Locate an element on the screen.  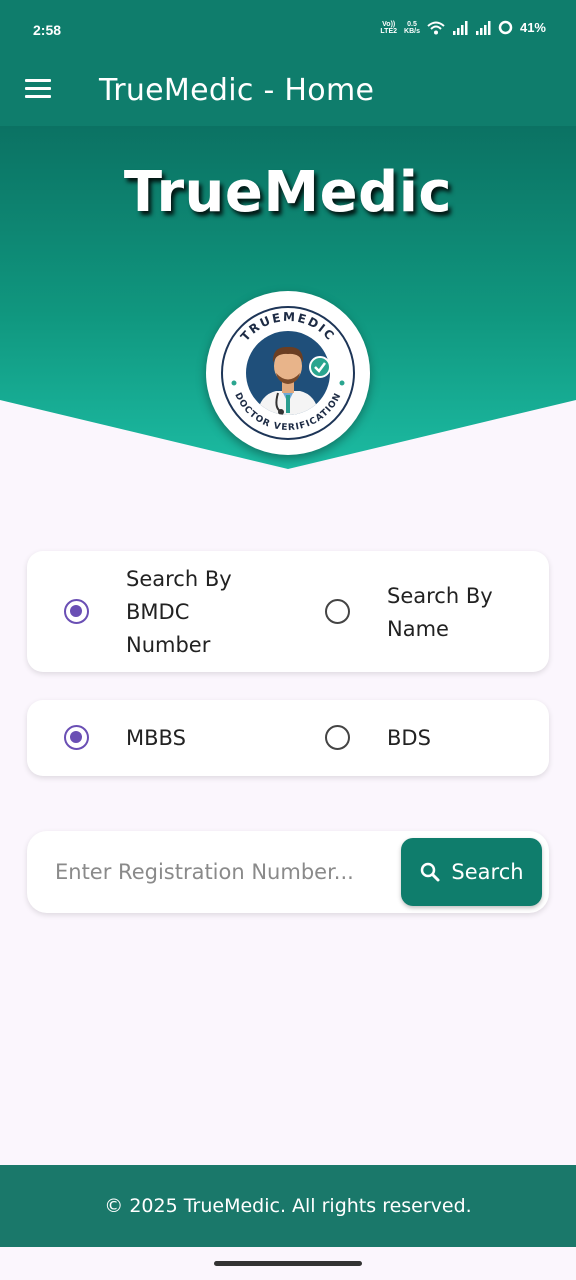
app-bar: TrueMedic - Home is located at coordinates (288, 92).